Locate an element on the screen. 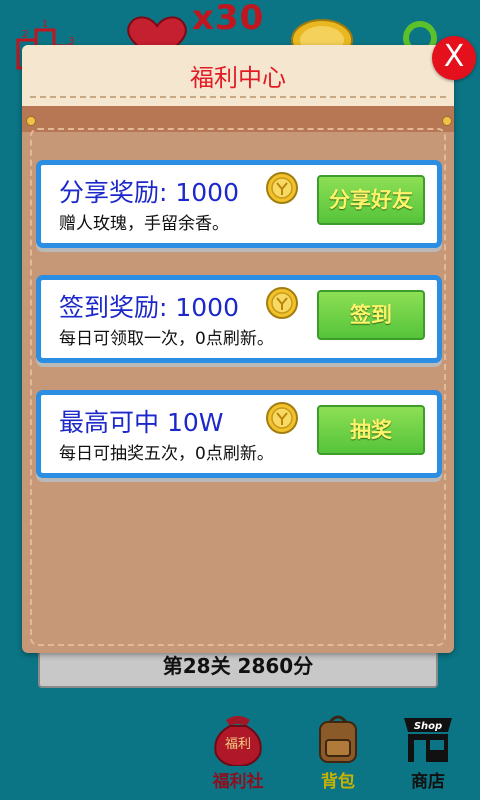 Image resolution: width=480 pixels, height=800 pixels. svg-text: 2 is located at coordinates (25, 34).